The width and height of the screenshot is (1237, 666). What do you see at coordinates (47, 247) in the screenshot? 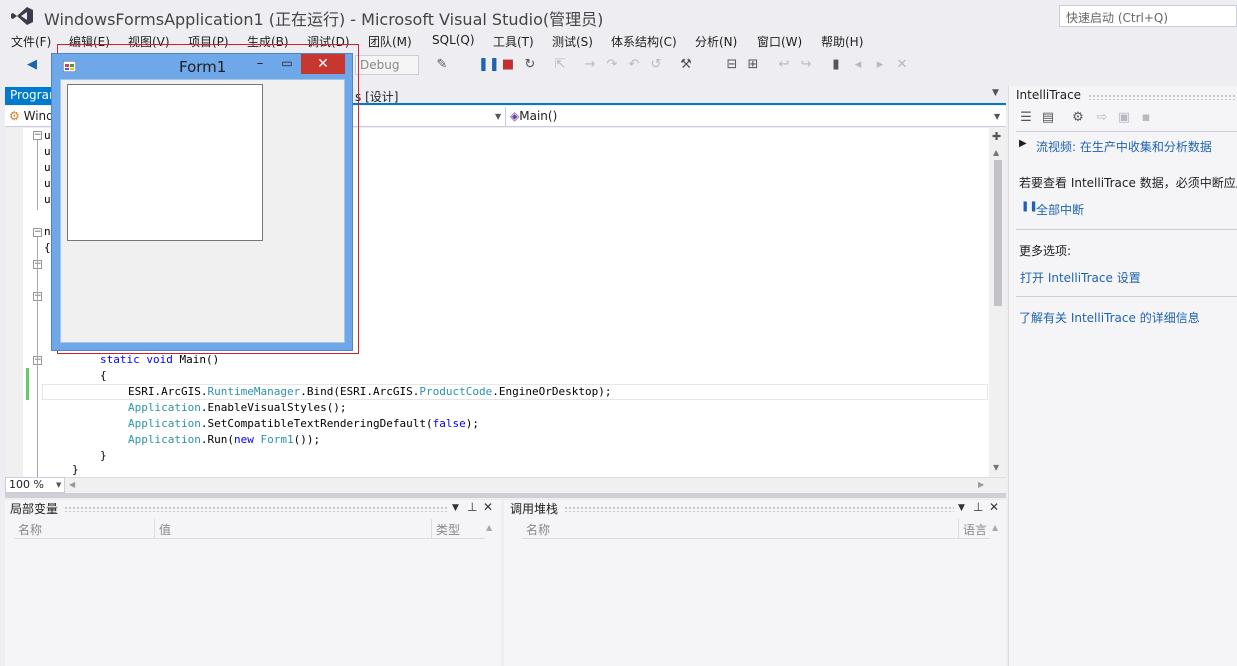
I see `code-gutter-fragment: {` at bounding box center [47, 247].